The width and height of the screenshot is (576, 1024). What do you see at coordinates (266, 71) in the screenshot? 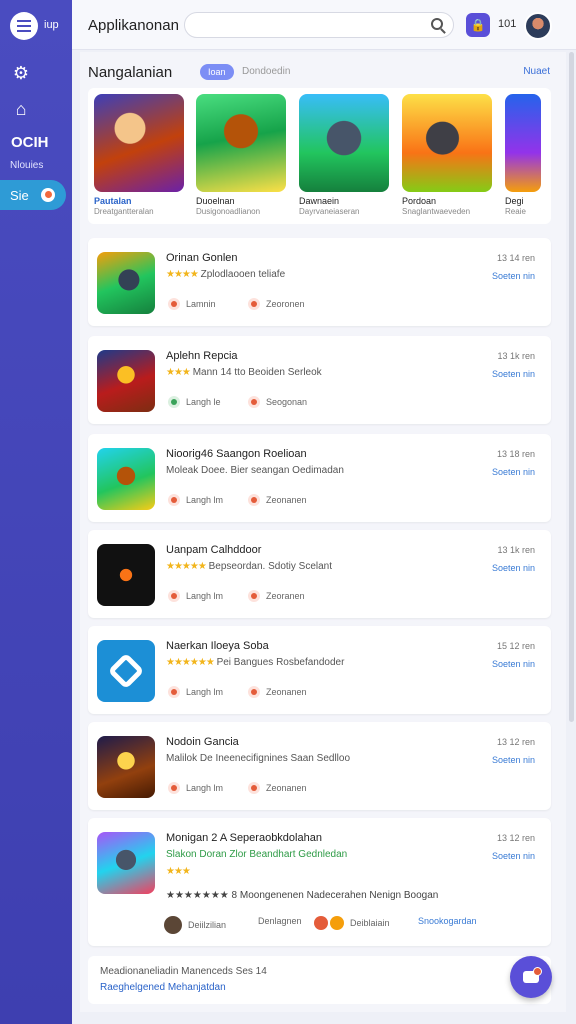
I see `section-subtitle: Dondoedin` at bounding box center [266, 71].